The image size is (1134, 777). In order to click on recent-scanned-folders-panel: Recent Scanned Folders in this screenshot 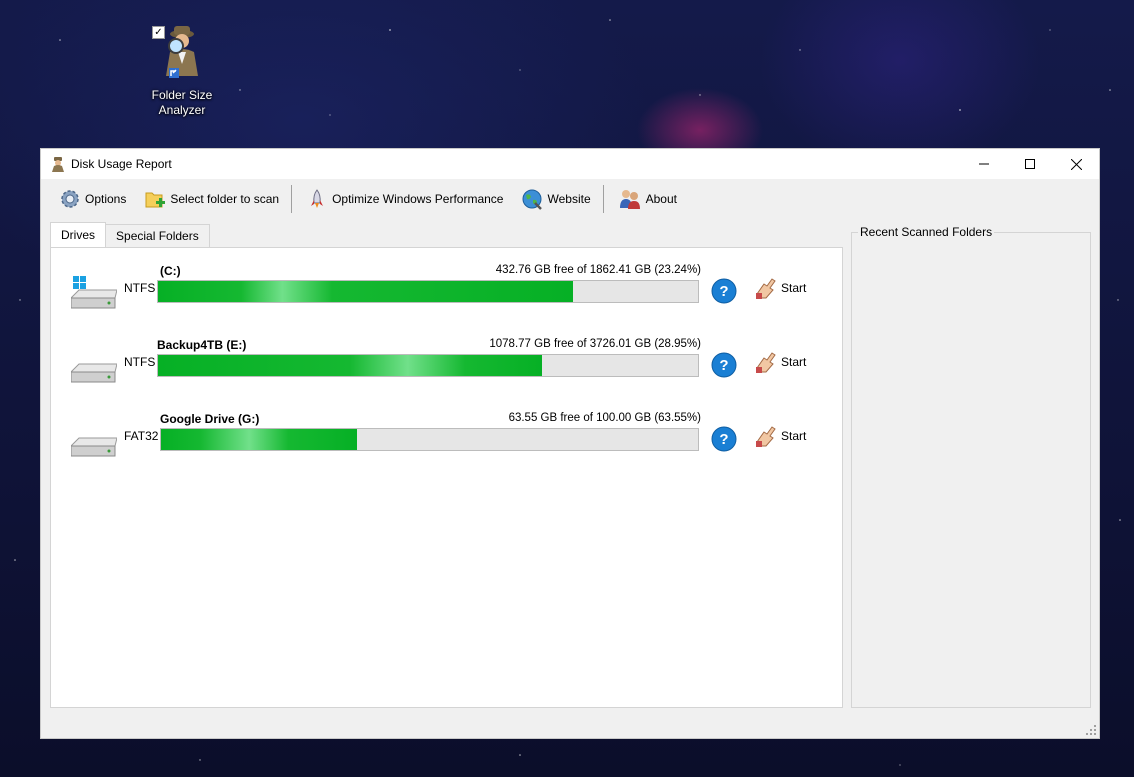, I will do `click(971, 466)`.